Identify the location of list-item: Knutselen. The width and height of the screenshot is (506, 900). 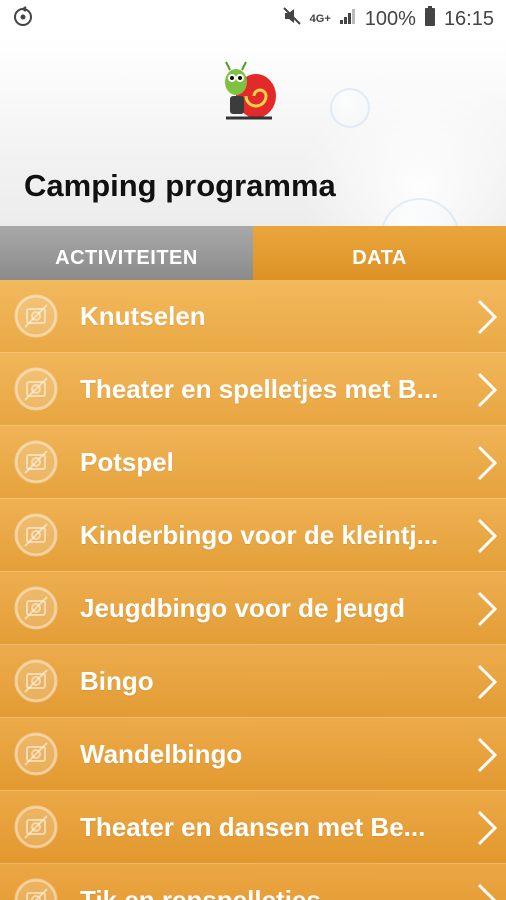
(253, 316).